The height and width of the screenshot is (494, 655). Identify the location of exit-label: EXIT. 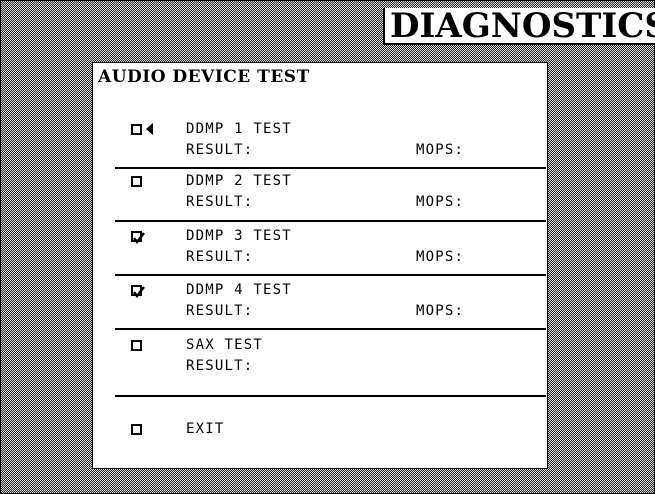
(205, 429).